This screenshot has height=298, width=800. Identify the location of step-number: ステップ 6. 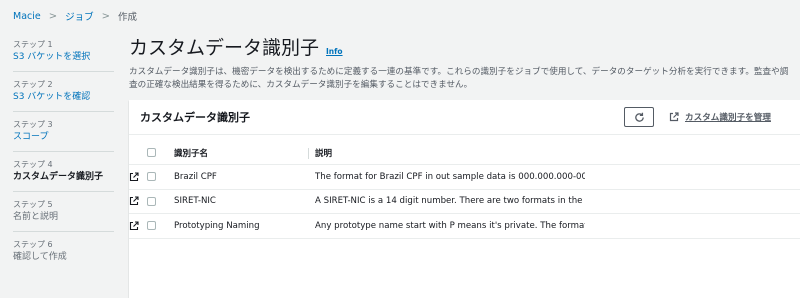
(33, 244).